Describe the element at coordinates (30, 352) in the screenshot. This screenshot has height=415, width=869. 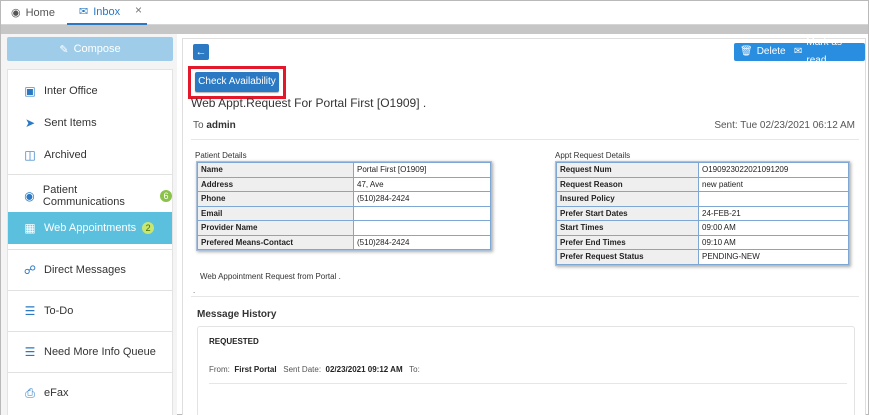
I see `list-icon: ☰` at that location.